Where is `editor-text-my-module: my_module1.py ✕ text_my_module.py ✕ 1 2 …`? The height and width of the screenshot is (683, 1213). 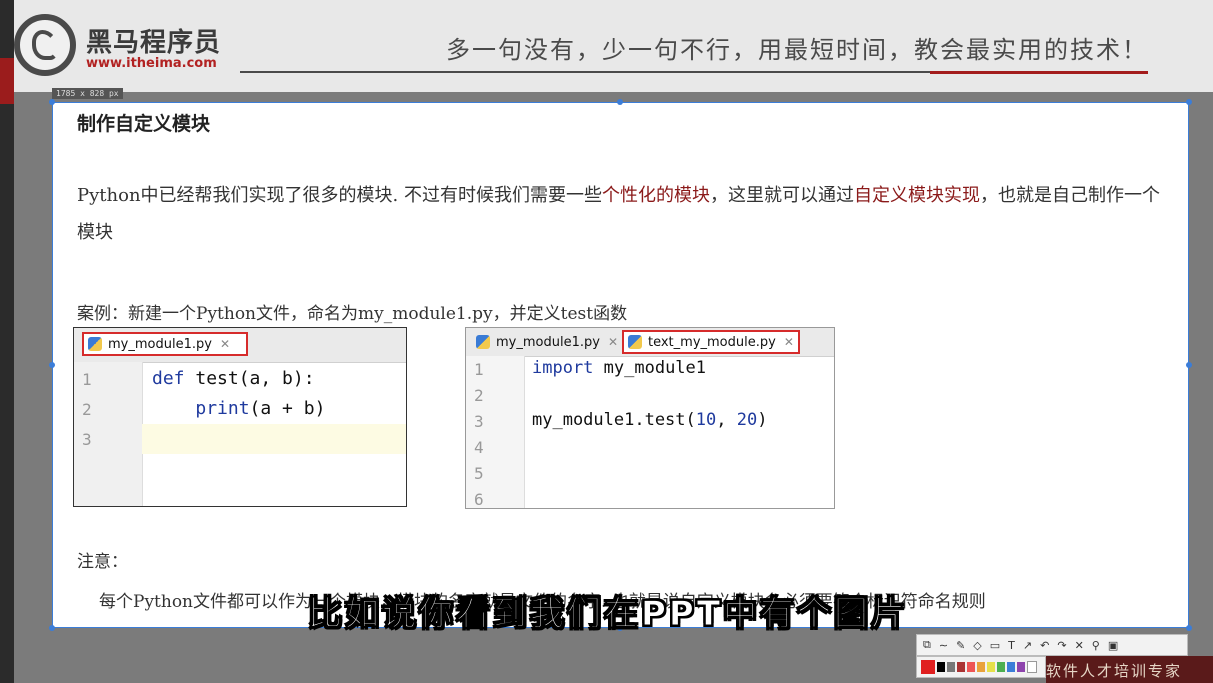
editor-text-my-module: my_module1.py ✕ text_my_module.py ✕ 1 2 … is located at coordinates (650, 418).